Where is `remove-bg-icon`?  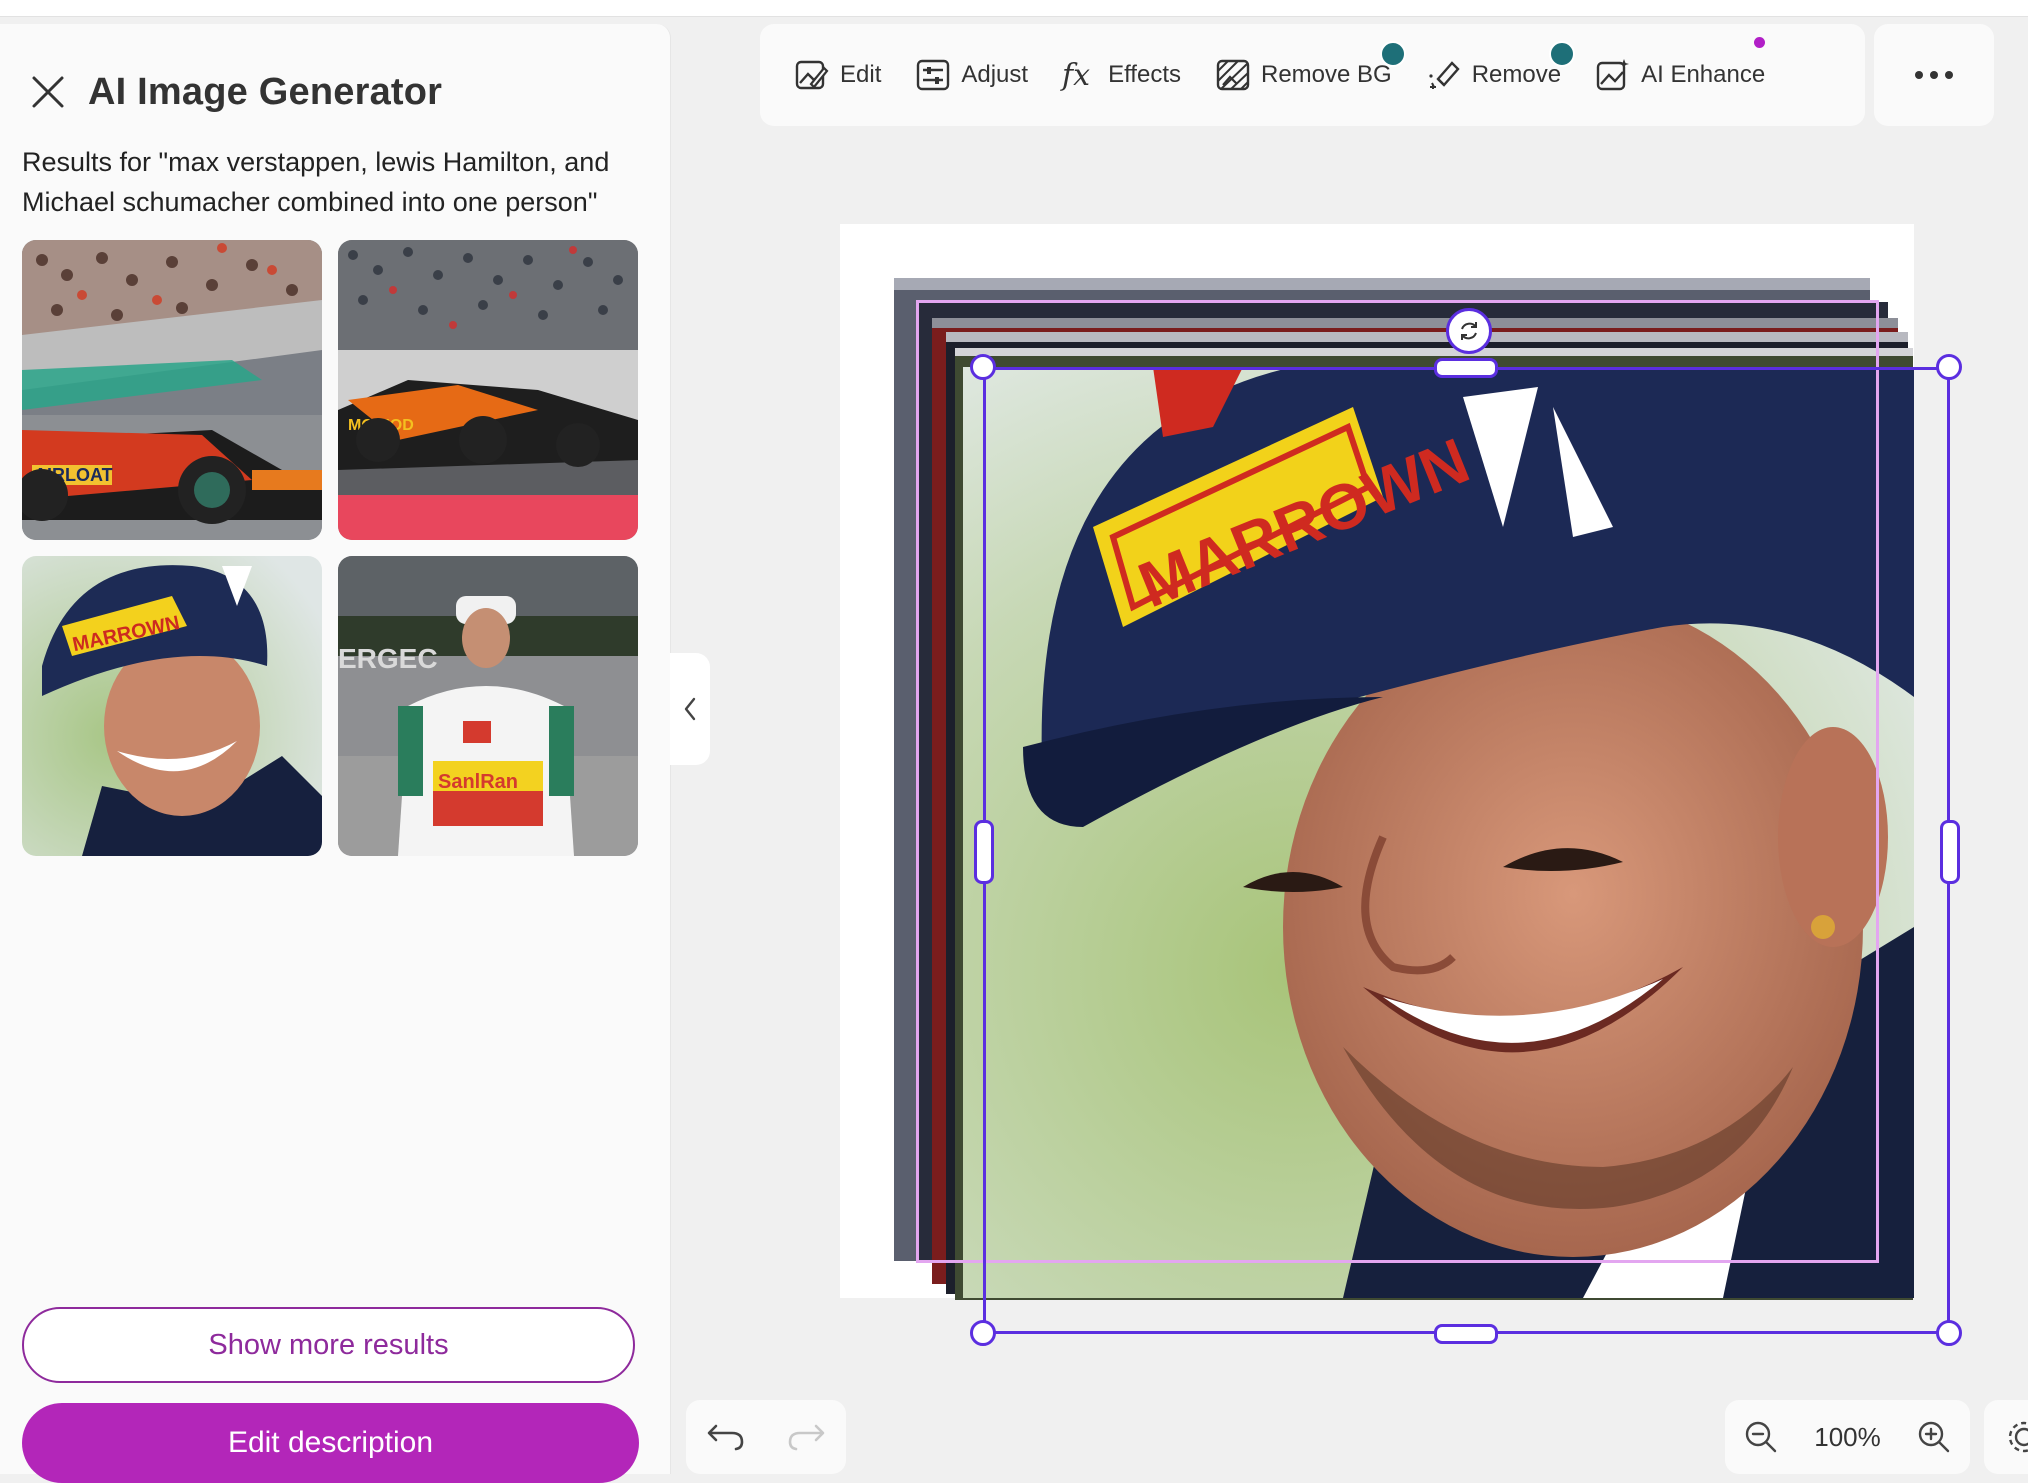
remove-bg-icon is located at coordinates (1233, 75).